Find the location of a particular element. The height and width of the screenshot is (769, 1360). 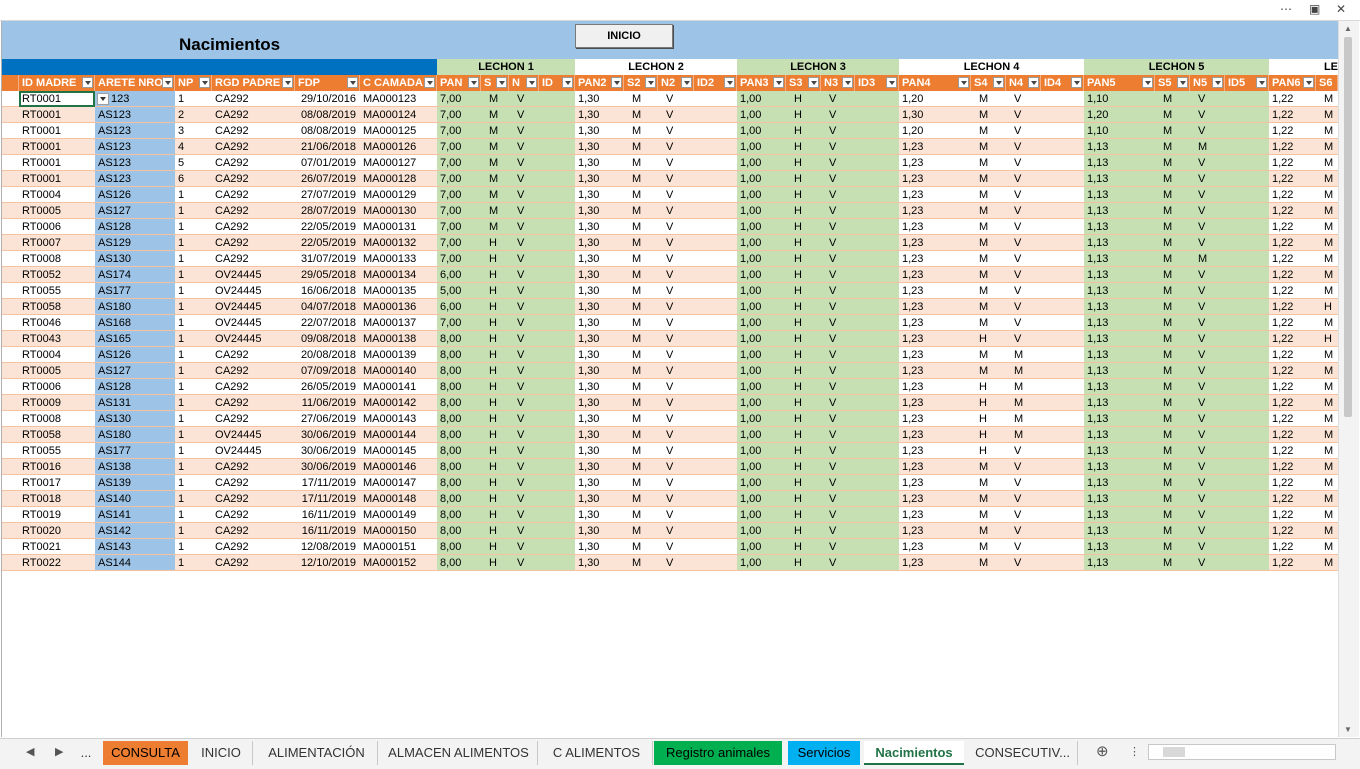

cell-c-camada: MA000131 is located at coordinates (398, 227).